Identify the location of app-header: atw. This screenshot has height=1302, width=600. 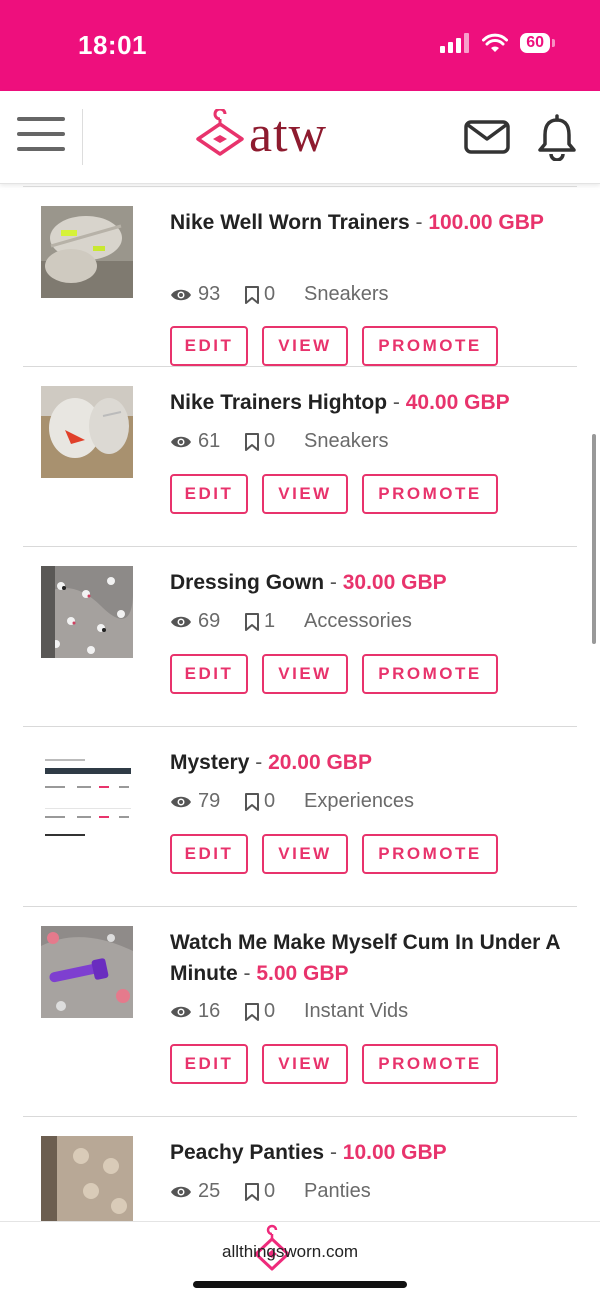
(300, 137).